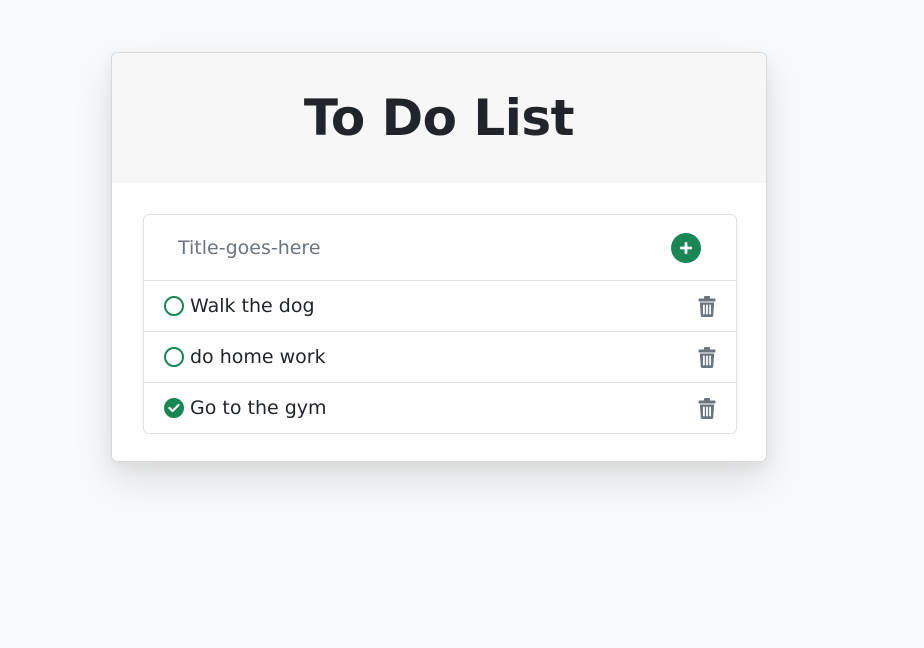  Describe the element at coordinates (440, 357) in the screenshot. I see `todo-item: do home work` at that location.